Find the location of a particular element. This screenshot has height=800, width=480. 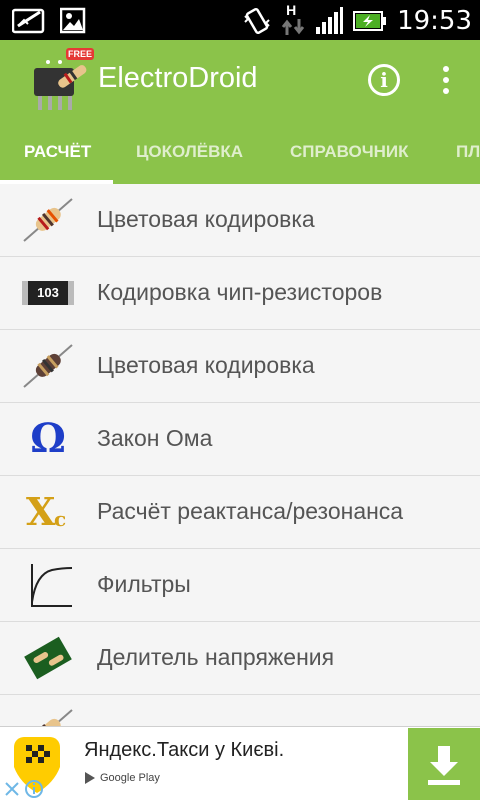

reactance-icon: X c is located at coordinates (48, 512).